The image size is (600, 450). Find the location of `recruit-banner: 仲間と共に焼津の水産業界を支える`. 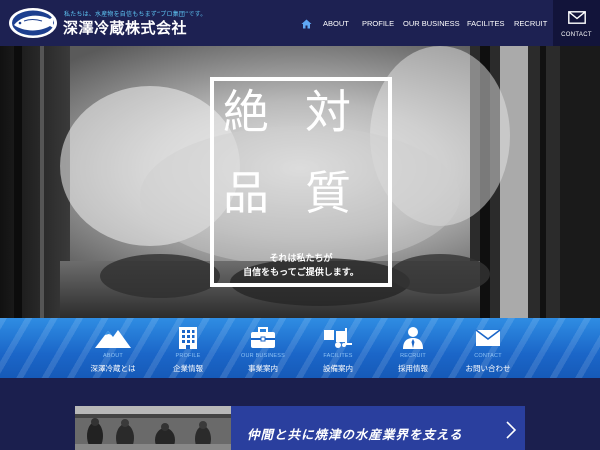

recruit-banner: 仲間と共に焼津の水産業界を支える is located at coordinates (300, 428).